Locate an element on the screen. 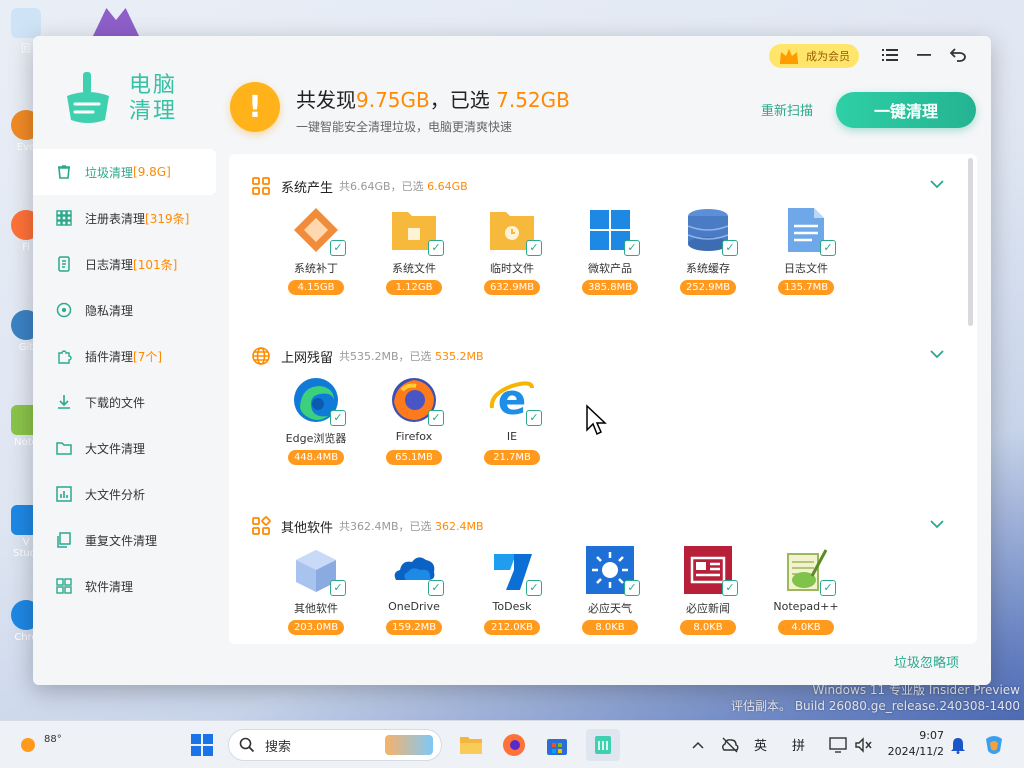  item-system-cache: ✓ 系统缓存 252.9MB is located at coordinates (708, 250).